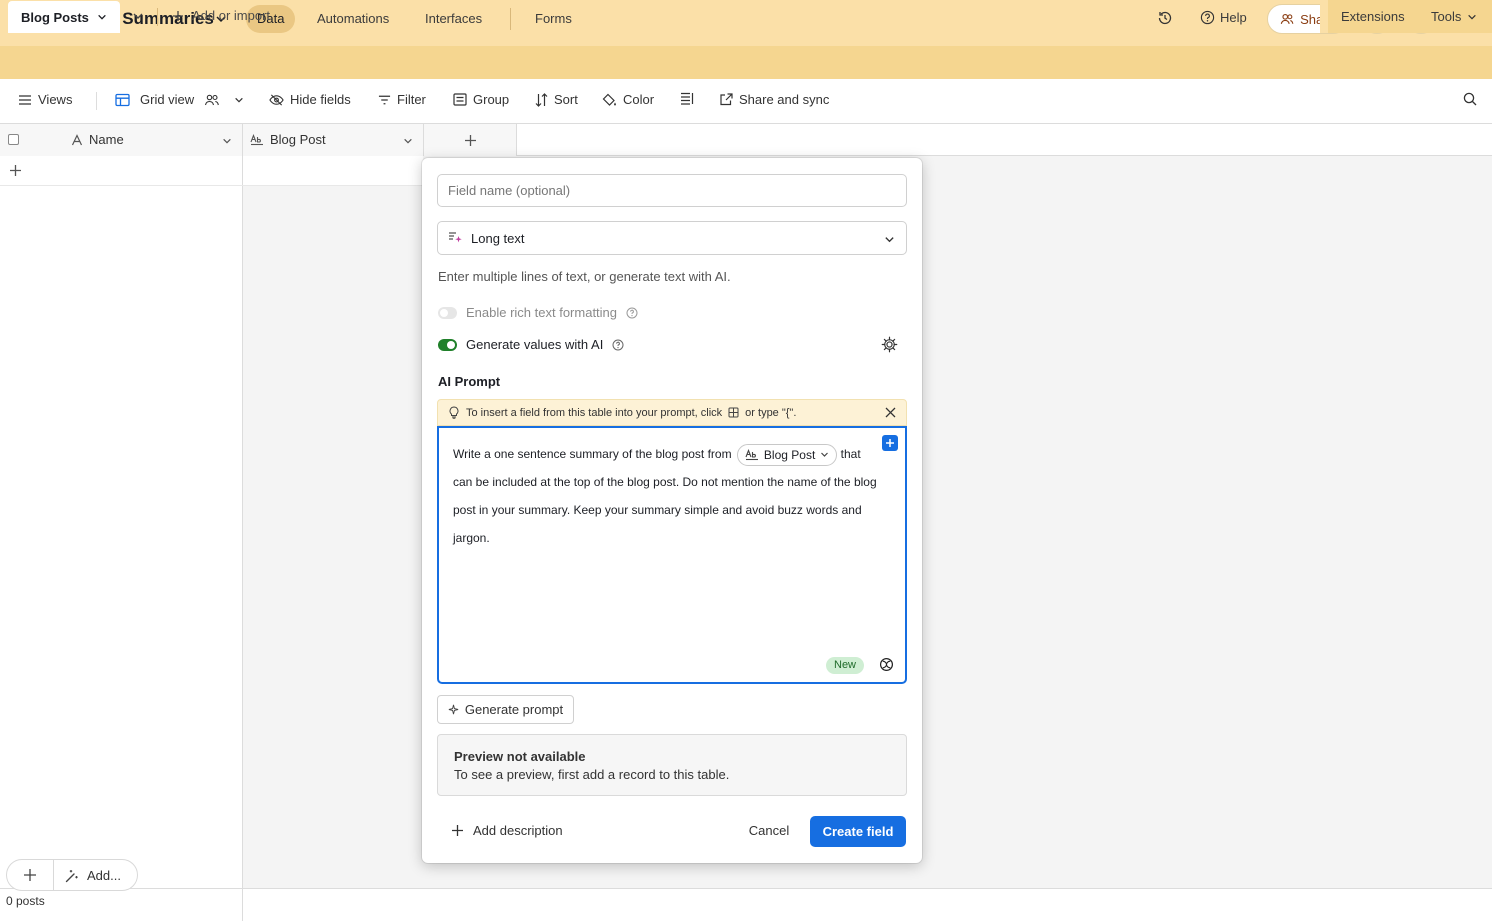  What do you see at coordinates (298, 139) in the screenshot?
I see `column-label: Blog Post` at bounding box center [298, 139].